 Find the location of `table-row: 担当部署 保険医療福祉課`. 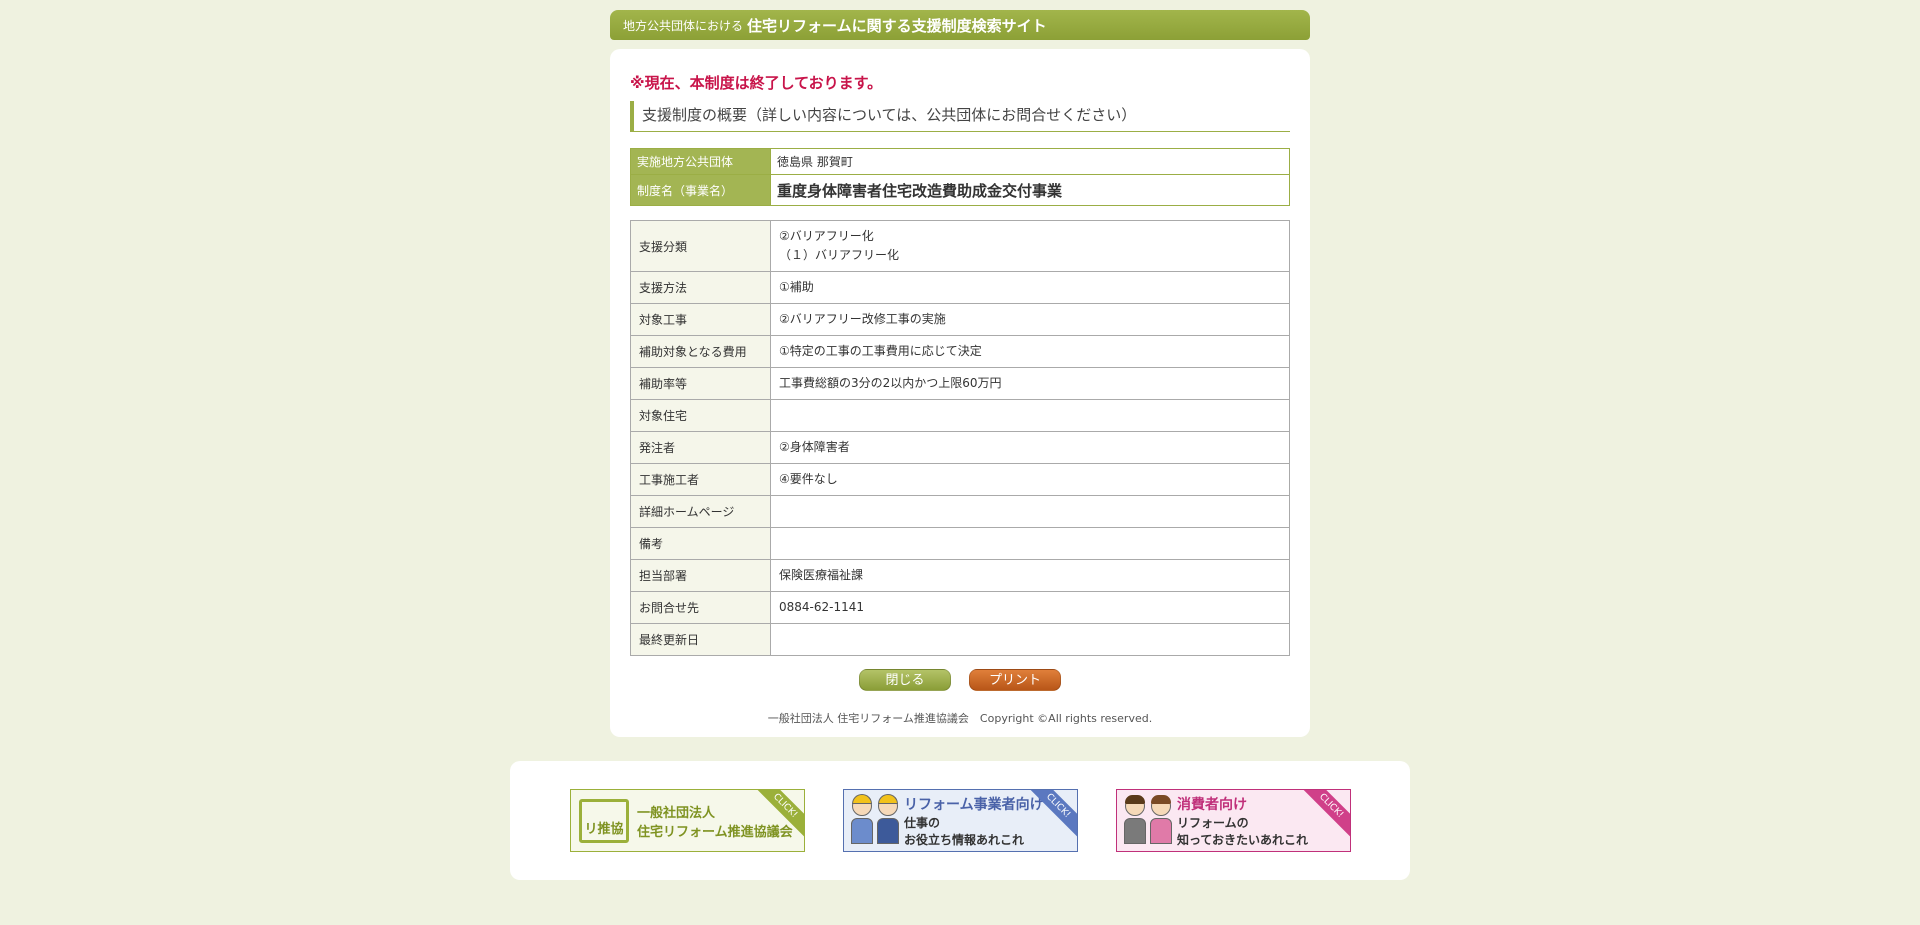

table-row: 担当部署 保険医療福祉課 is located at coordinates (960, 575).